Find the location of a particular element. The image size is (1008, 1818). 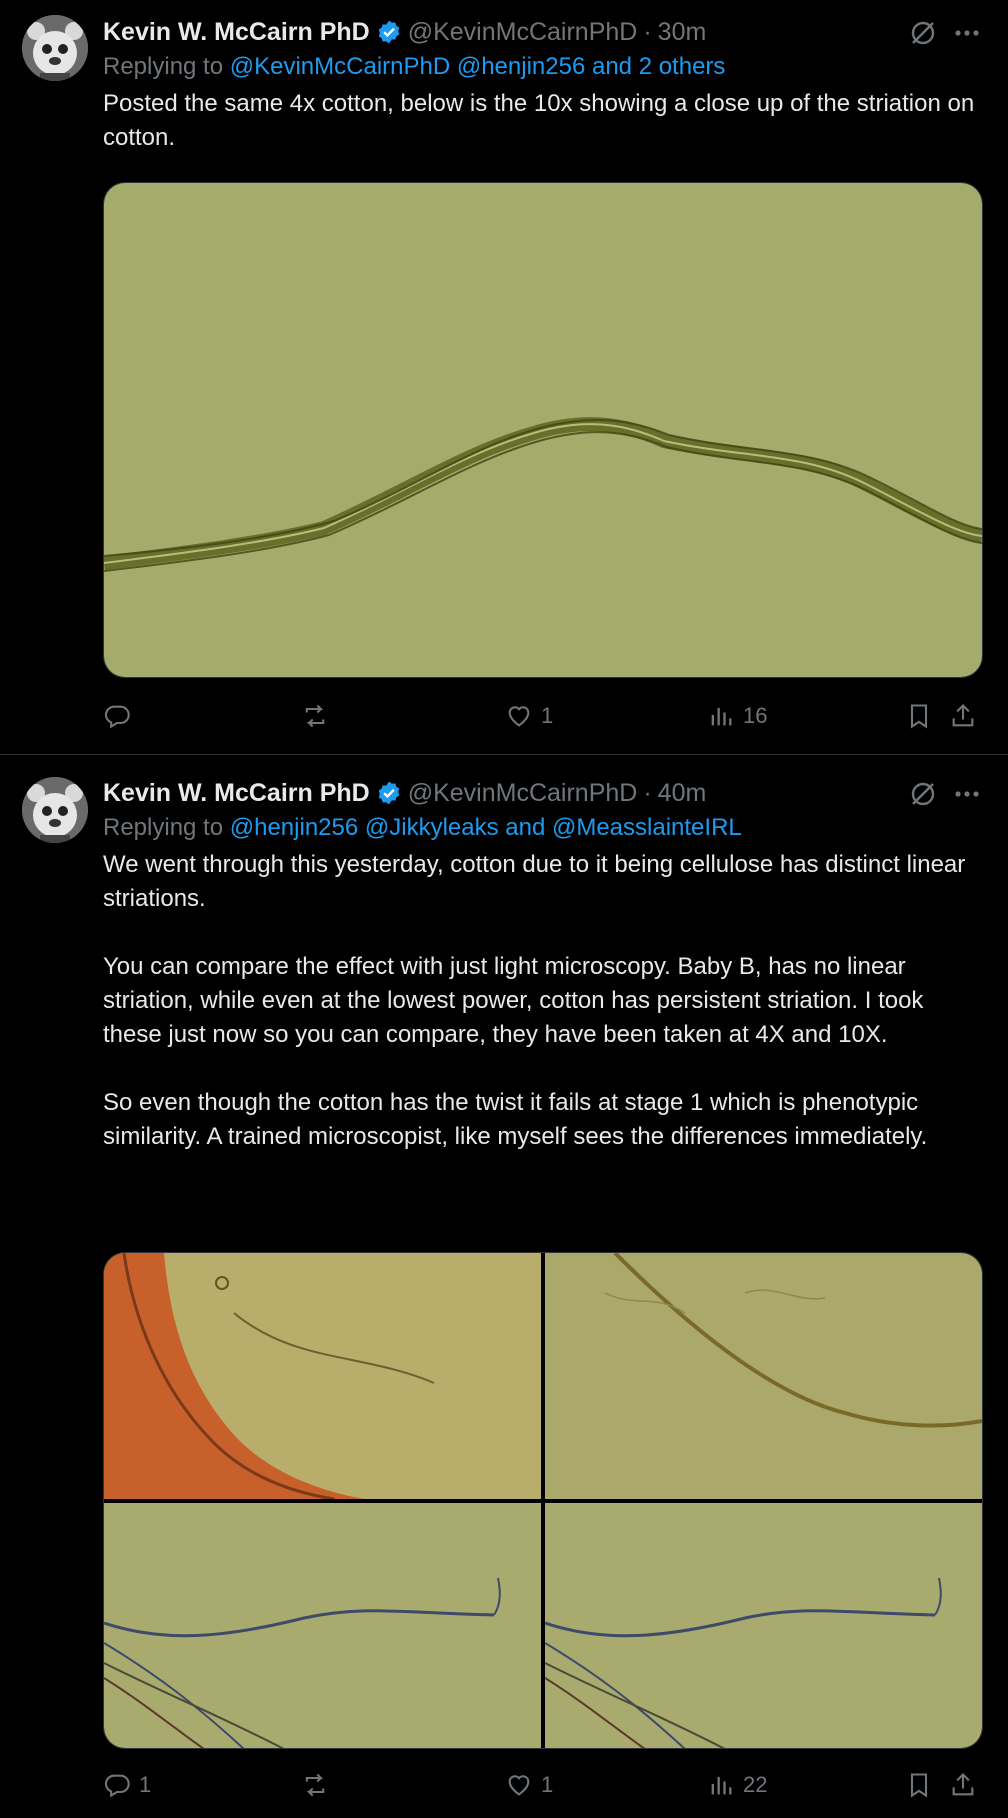

reply-count: 1 is located at coordinates (145, 1784).